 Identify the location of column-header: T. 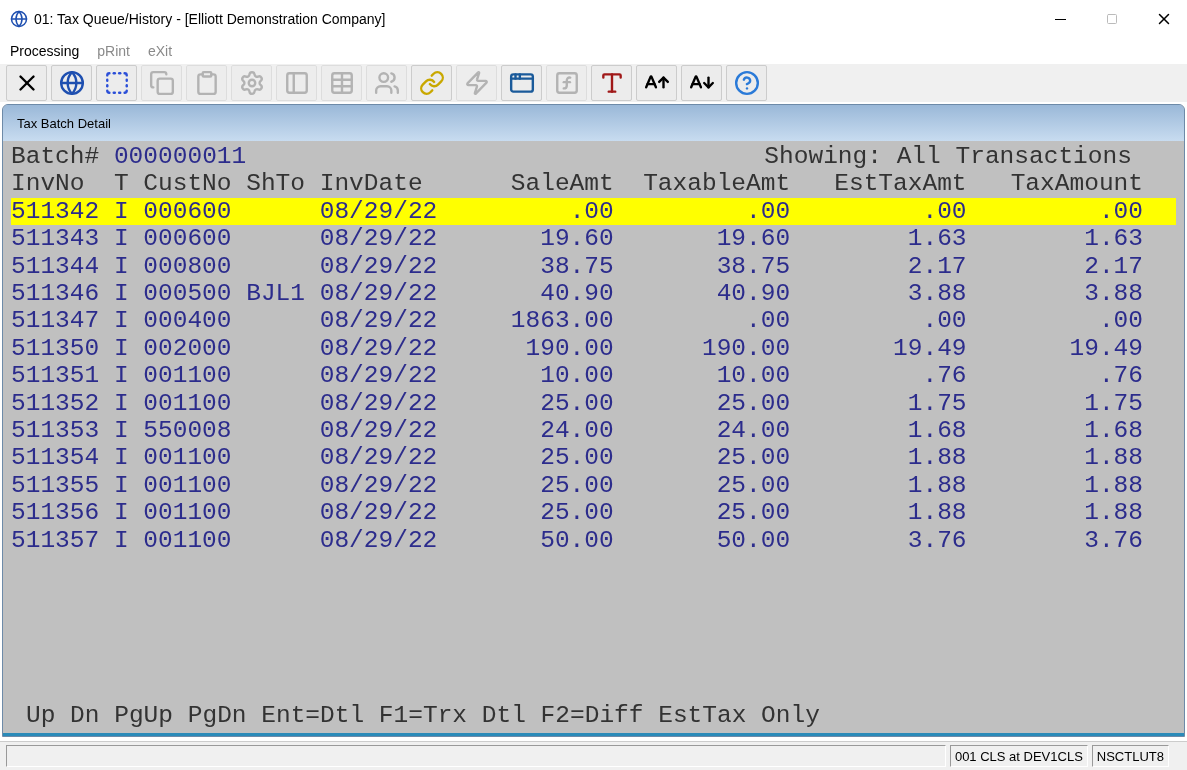
(121, 184).